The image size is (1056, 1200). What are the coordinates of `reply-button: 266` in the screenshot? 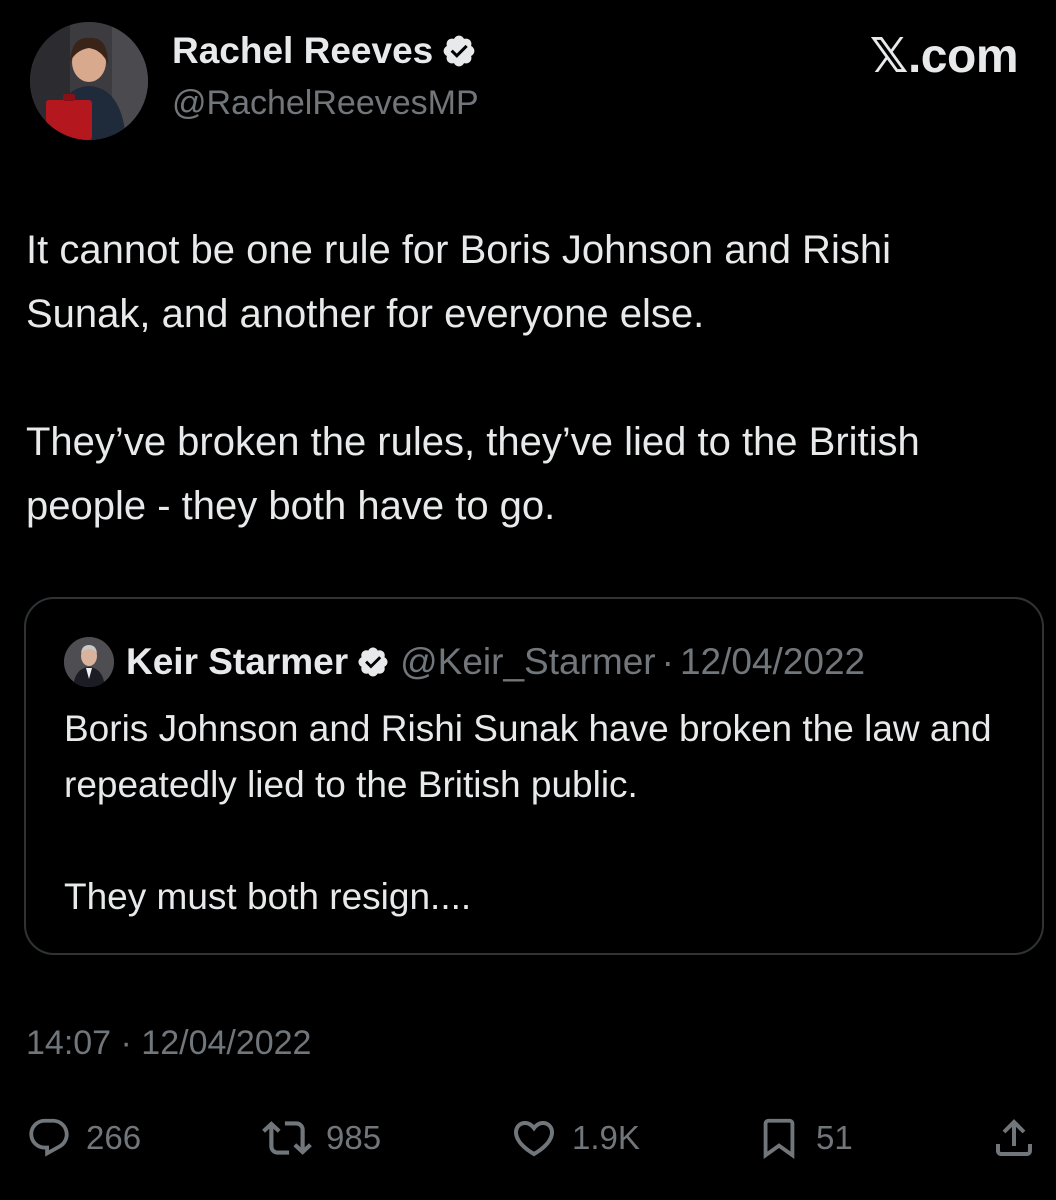 It's located at (83, 1138).